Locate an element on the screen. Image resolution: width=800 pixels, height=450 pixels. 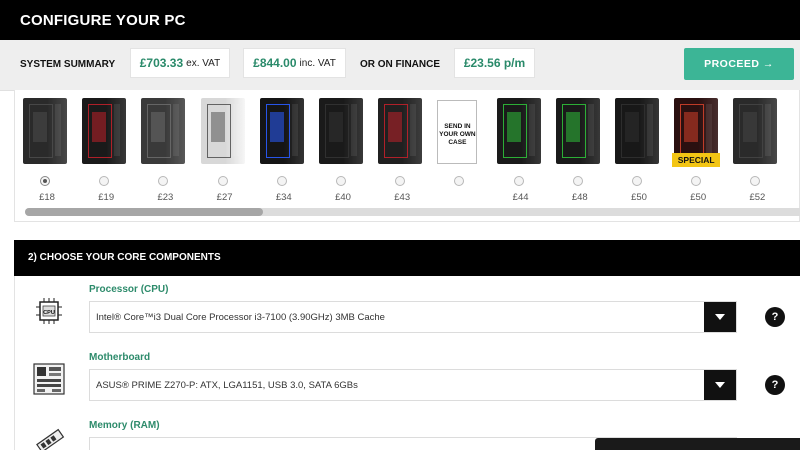
chat-widget-tab is located at coordinates (697, 444).